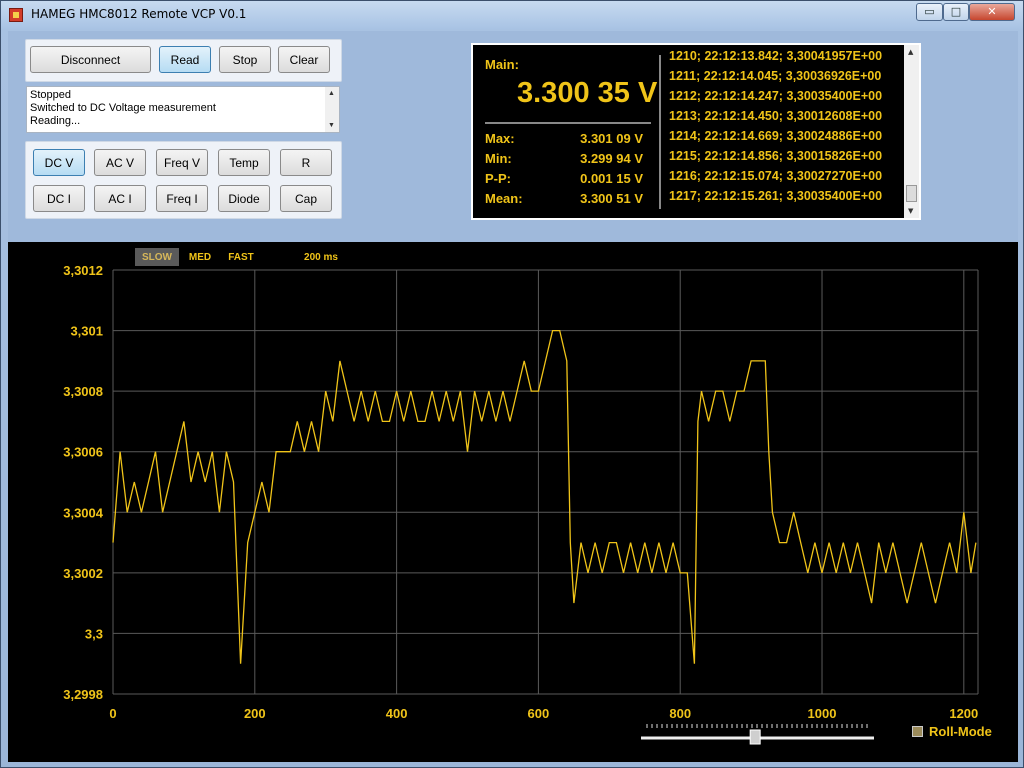 The image size is (1024, 768). What do you see at coordinates (120, 198) in the screenshot?
I see `mode-ac-i-button: AC I` at bounding box center [120, 198].